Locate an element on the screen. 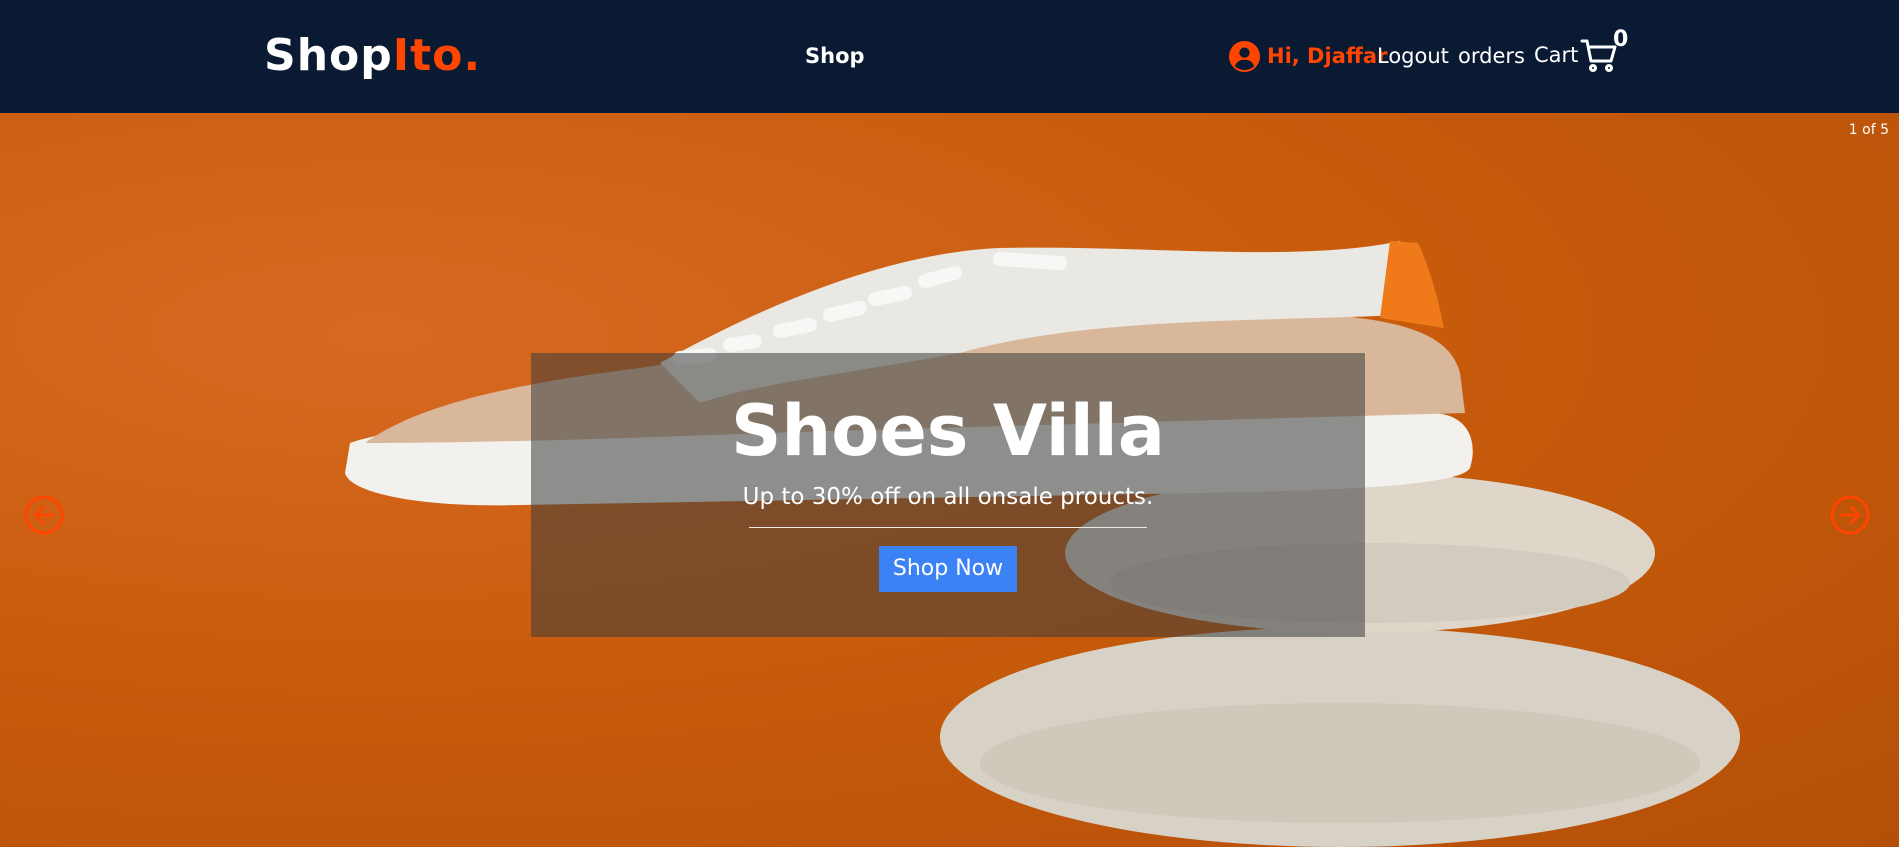 The height and width of the screenshot is (847, 1899). cart-link: Cart is located at coordinates (1576, 55).